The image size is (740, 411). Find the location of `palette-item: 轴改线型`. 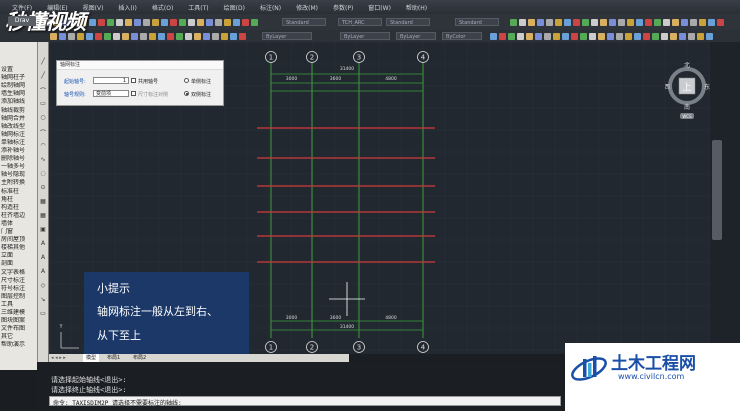

palette-item: 轴改线型 is located at coordinates (18, 127).